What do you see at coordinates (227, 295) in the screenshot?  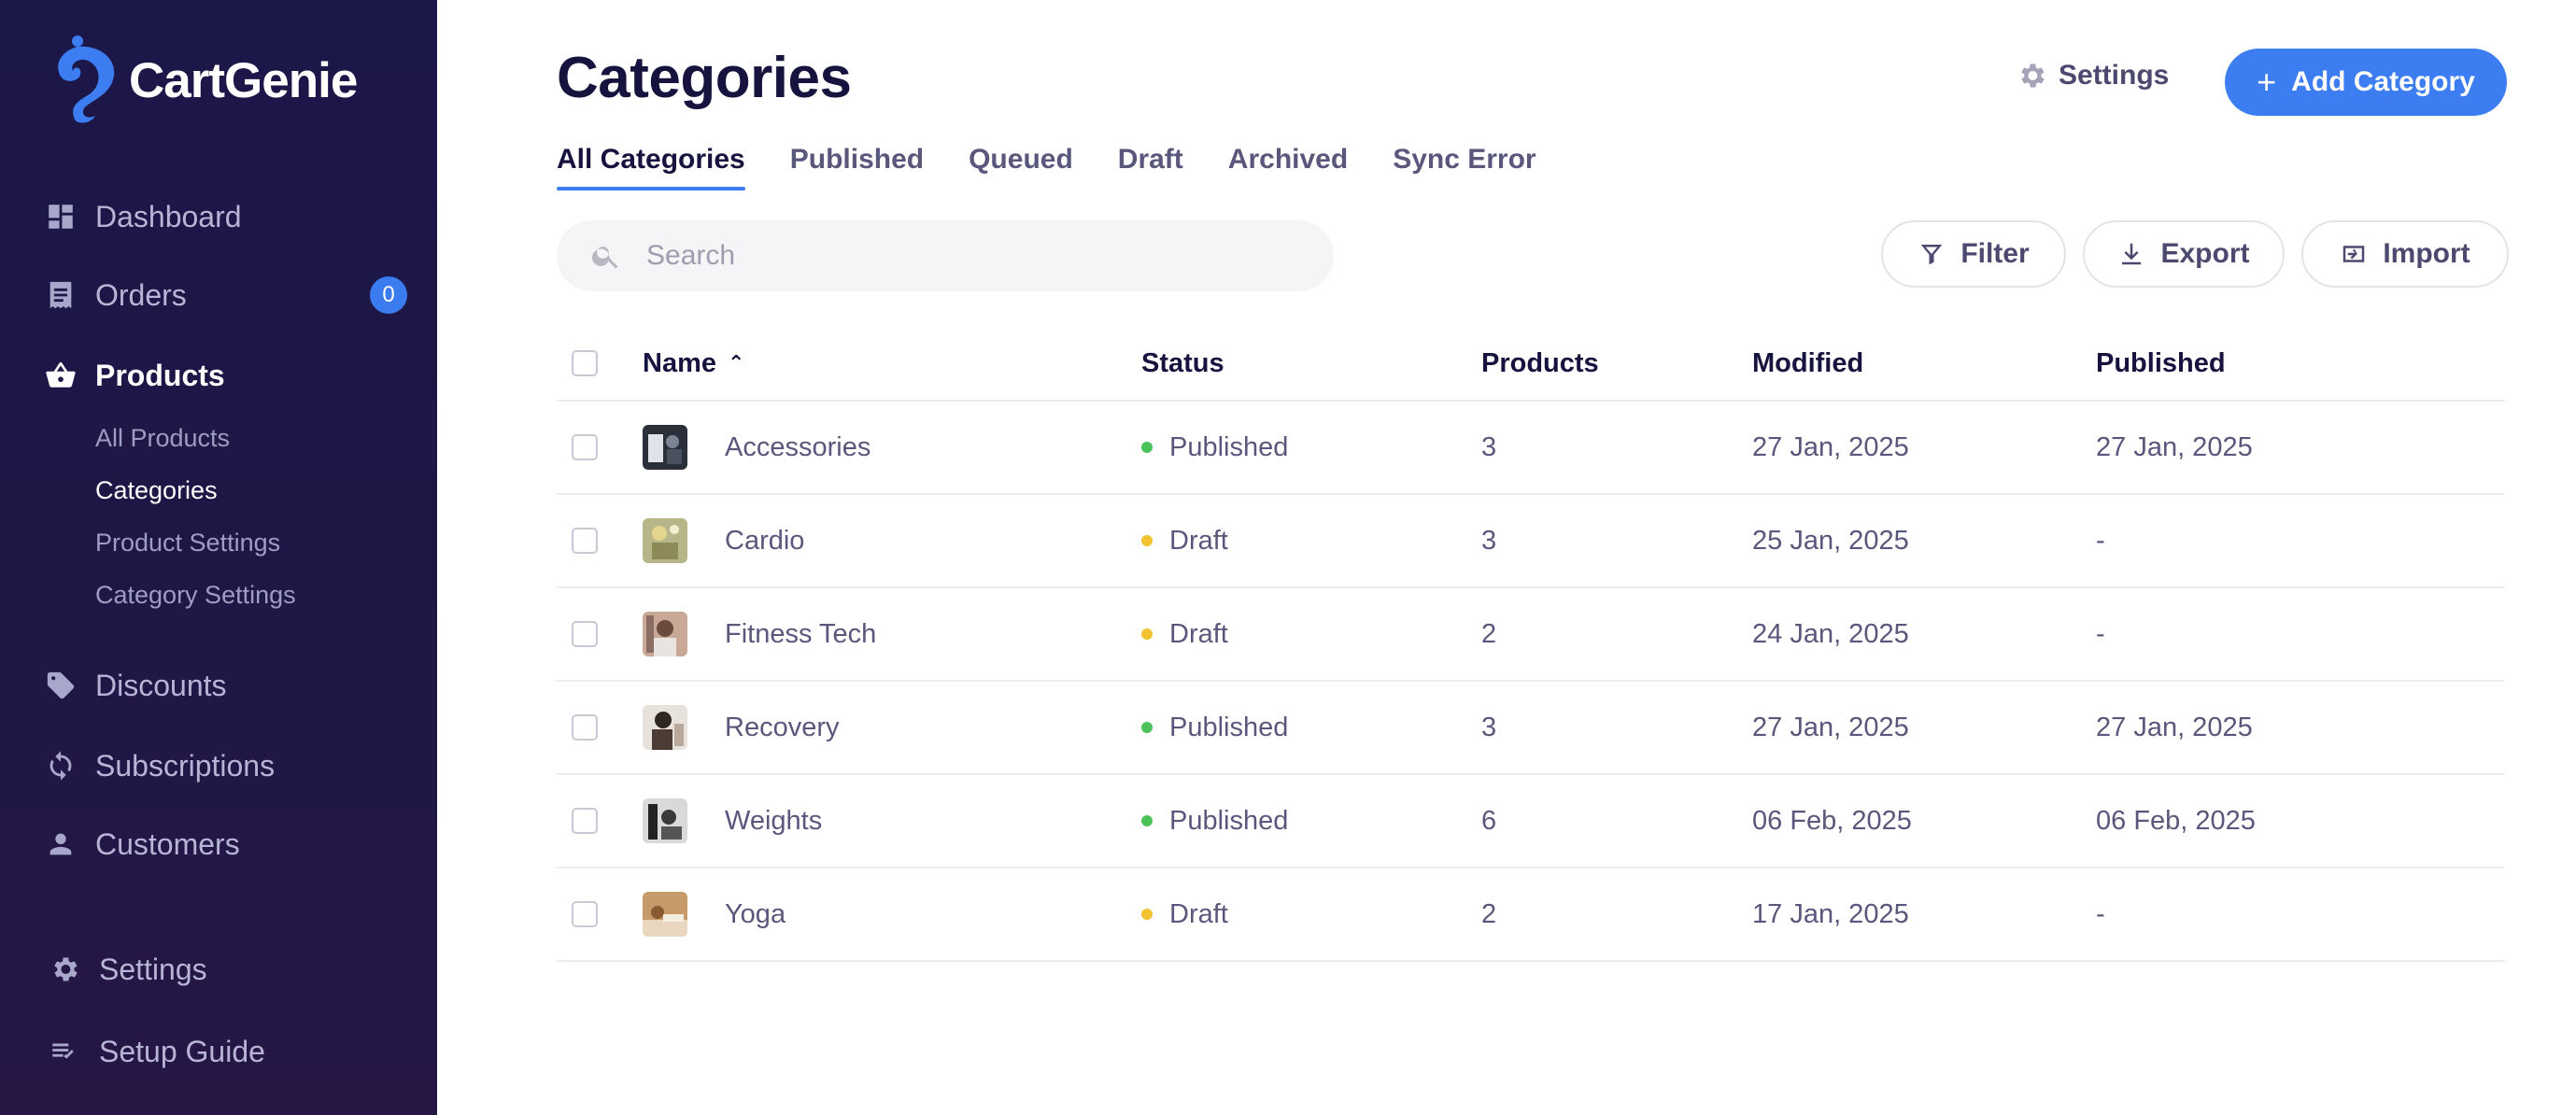 I see `sidebar-item-orders: Orders 0` at bounding box center [227, 295].